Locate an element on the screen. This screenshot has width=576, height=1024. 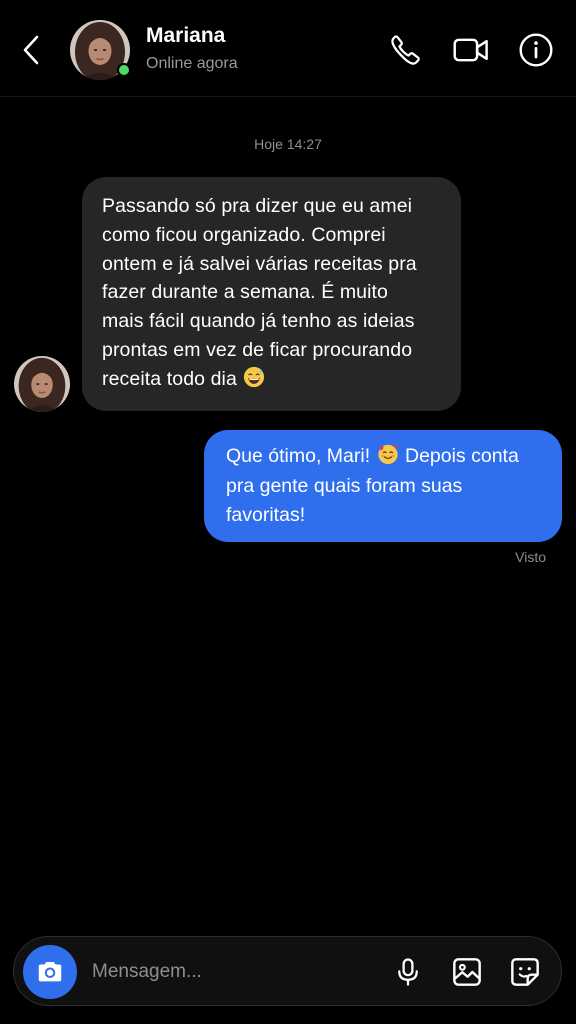
camera-icon is located at coordinates (50, 972).